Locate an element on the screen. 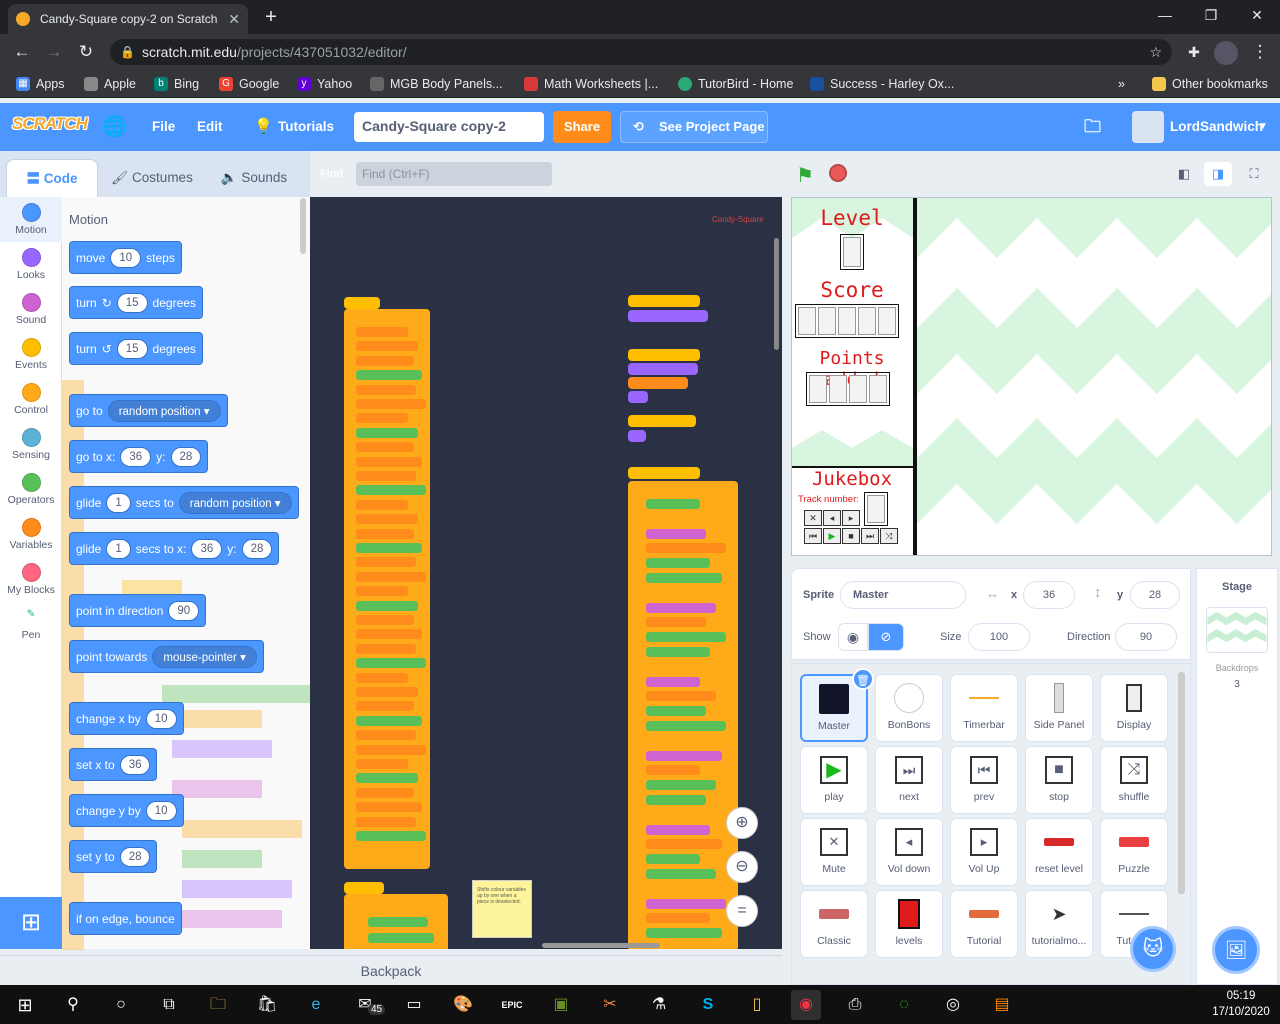 The height and width of the screenshot is (1024, 1280). sprite-direction-input: 90 is located at coordinates (1146, 637).